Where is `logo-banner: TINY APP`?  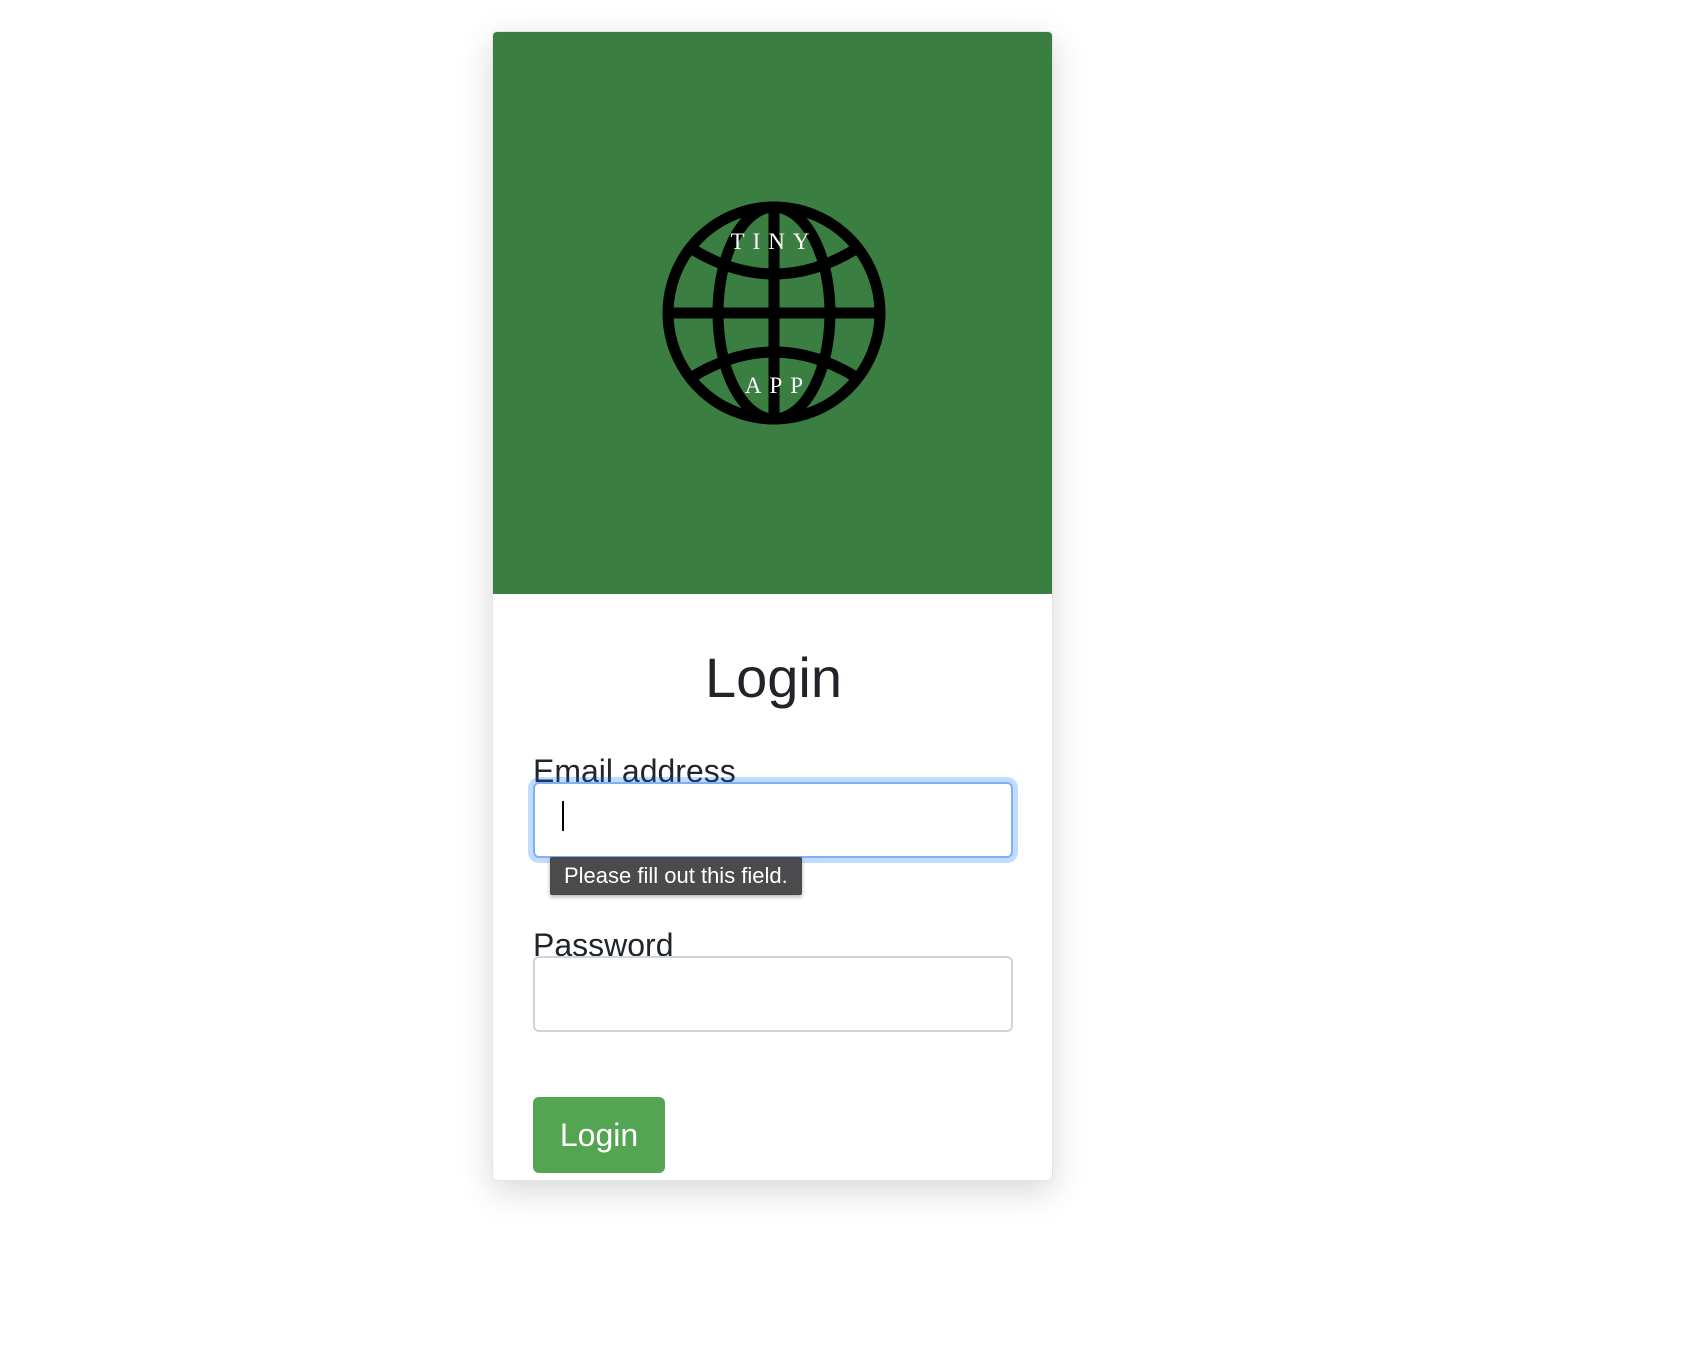 logo-banner: TINY APP is located at coordinates (772, 313).